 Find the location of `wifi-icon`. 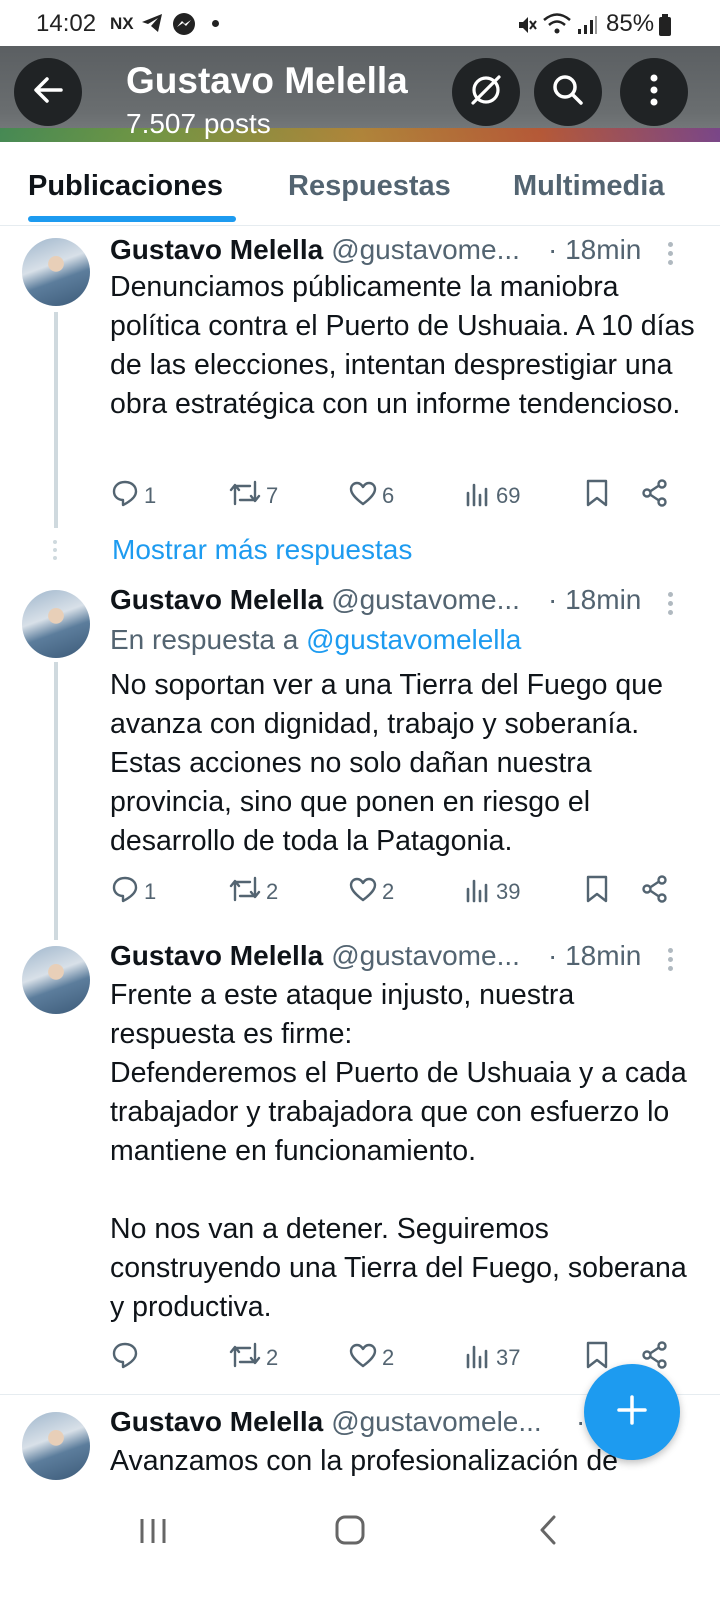

wifi-icon is located at coordinates (557, 26).